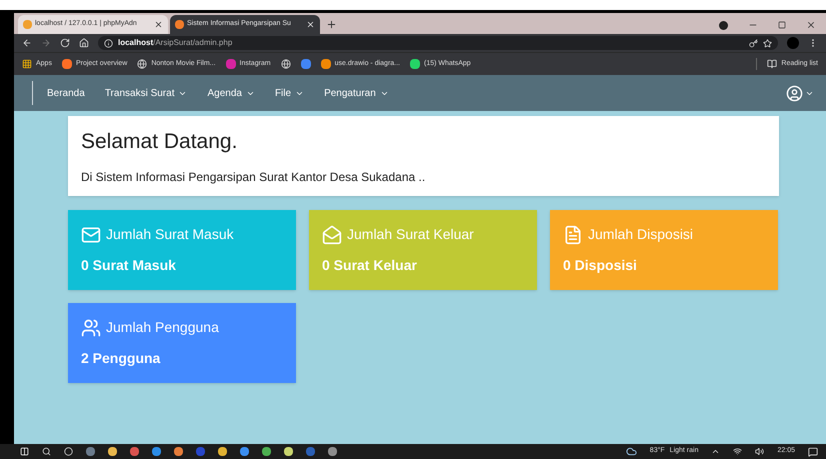  I want to click on welcome-title: Selamat Datang., so click(159, 142).